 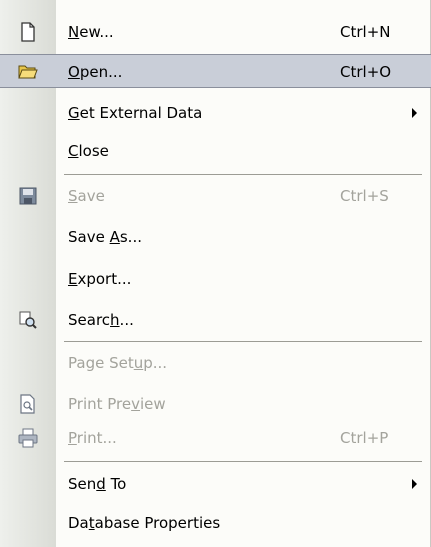 What do you see at coordinates (364, 196) in the screenshot?
I see `menu-item-shortcut: Ctrl+S` at bounding box center [364, 196].